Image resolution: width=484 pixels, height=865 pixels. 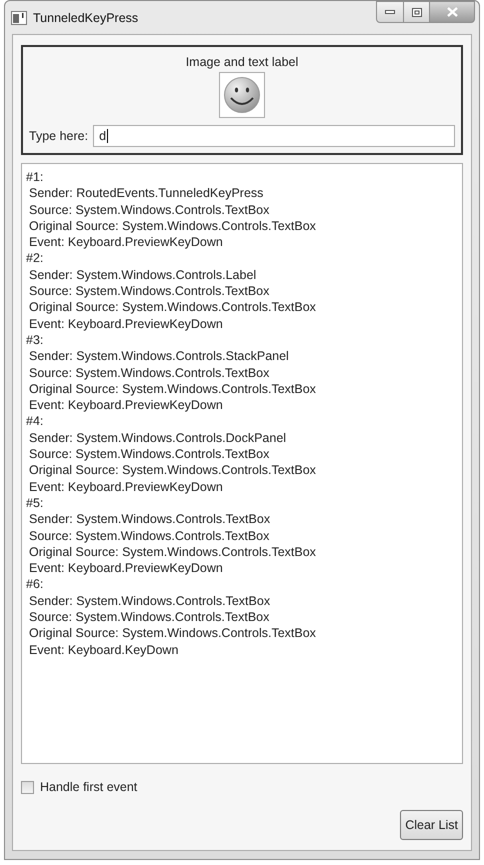 What do you see at coordinates (35, 584) in the screenshot?
I see `event-number: #6:` at bounding box center [35, 584].